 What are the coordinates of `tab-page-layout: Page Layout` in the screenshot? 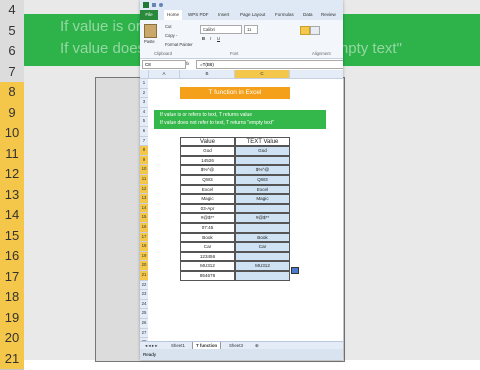 It's located at (252, 15).